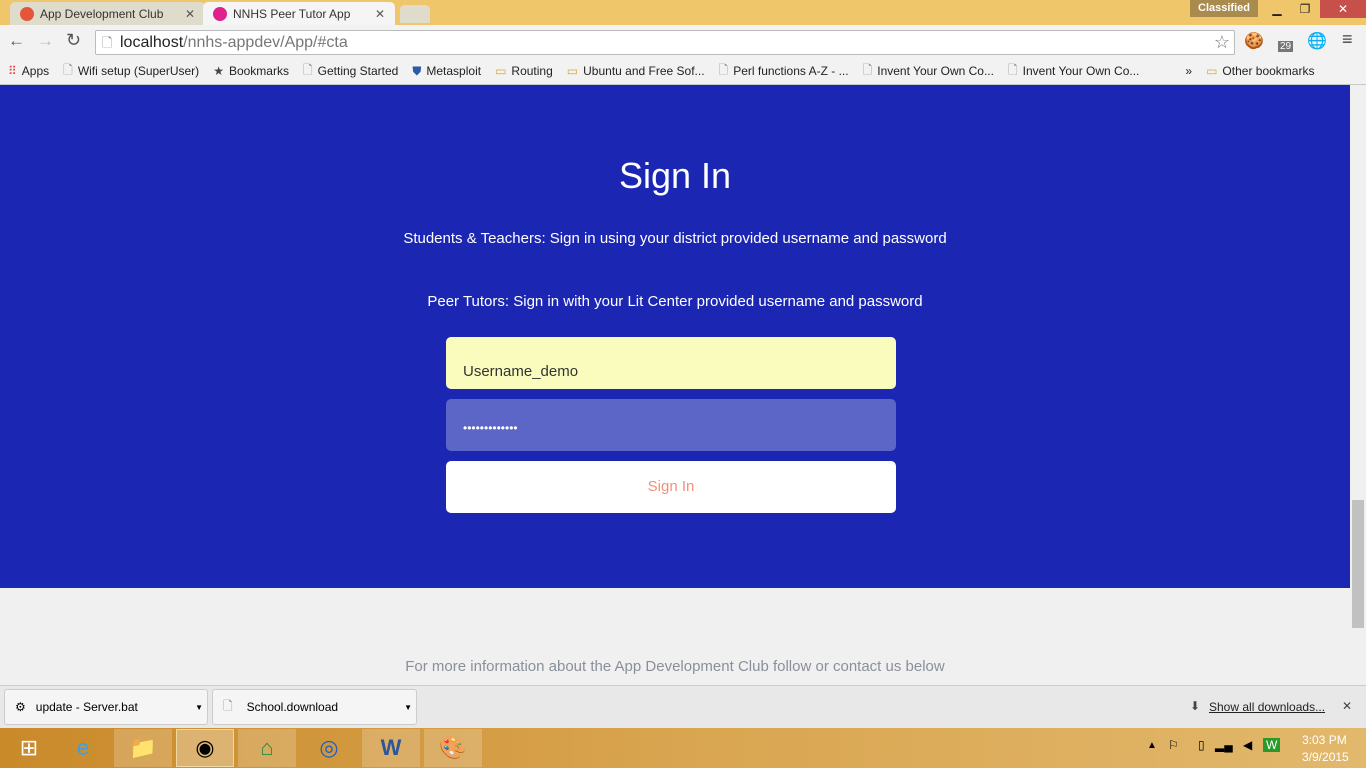 This screenshot has width=1366, height=768. I want to click on scrollbar-thumb, so click(1358, 564).